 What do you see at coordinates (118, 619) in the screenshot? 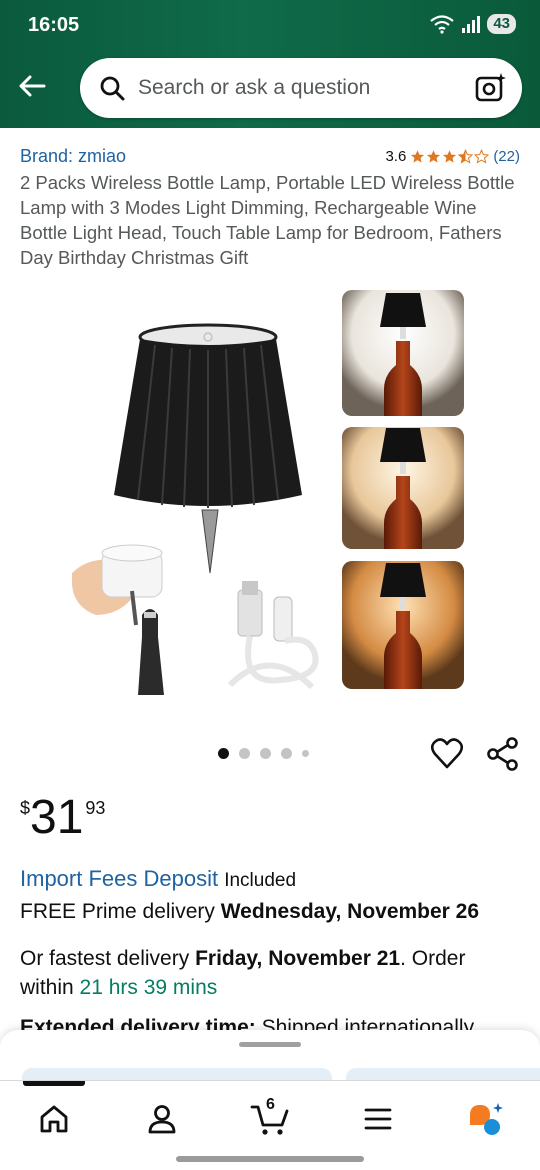
I see `hand-holding-lamp` at bounding box center [118, 619].